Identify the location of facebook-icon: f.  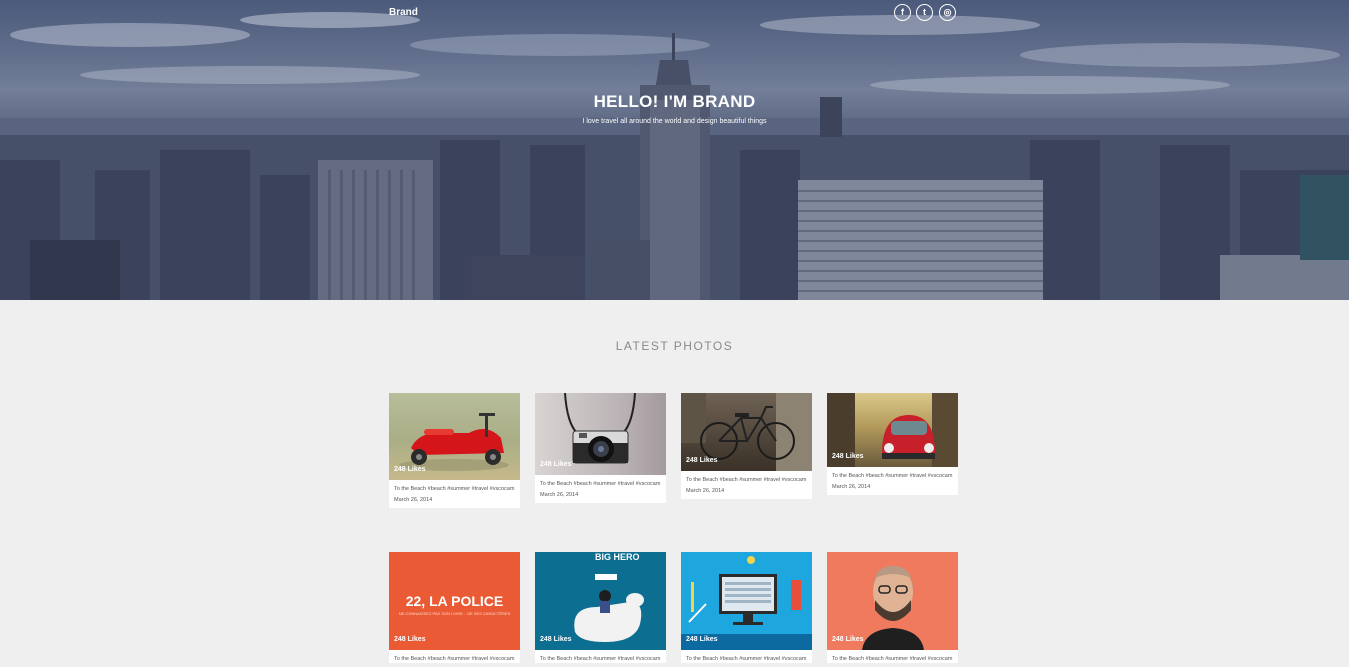
(902, 12).